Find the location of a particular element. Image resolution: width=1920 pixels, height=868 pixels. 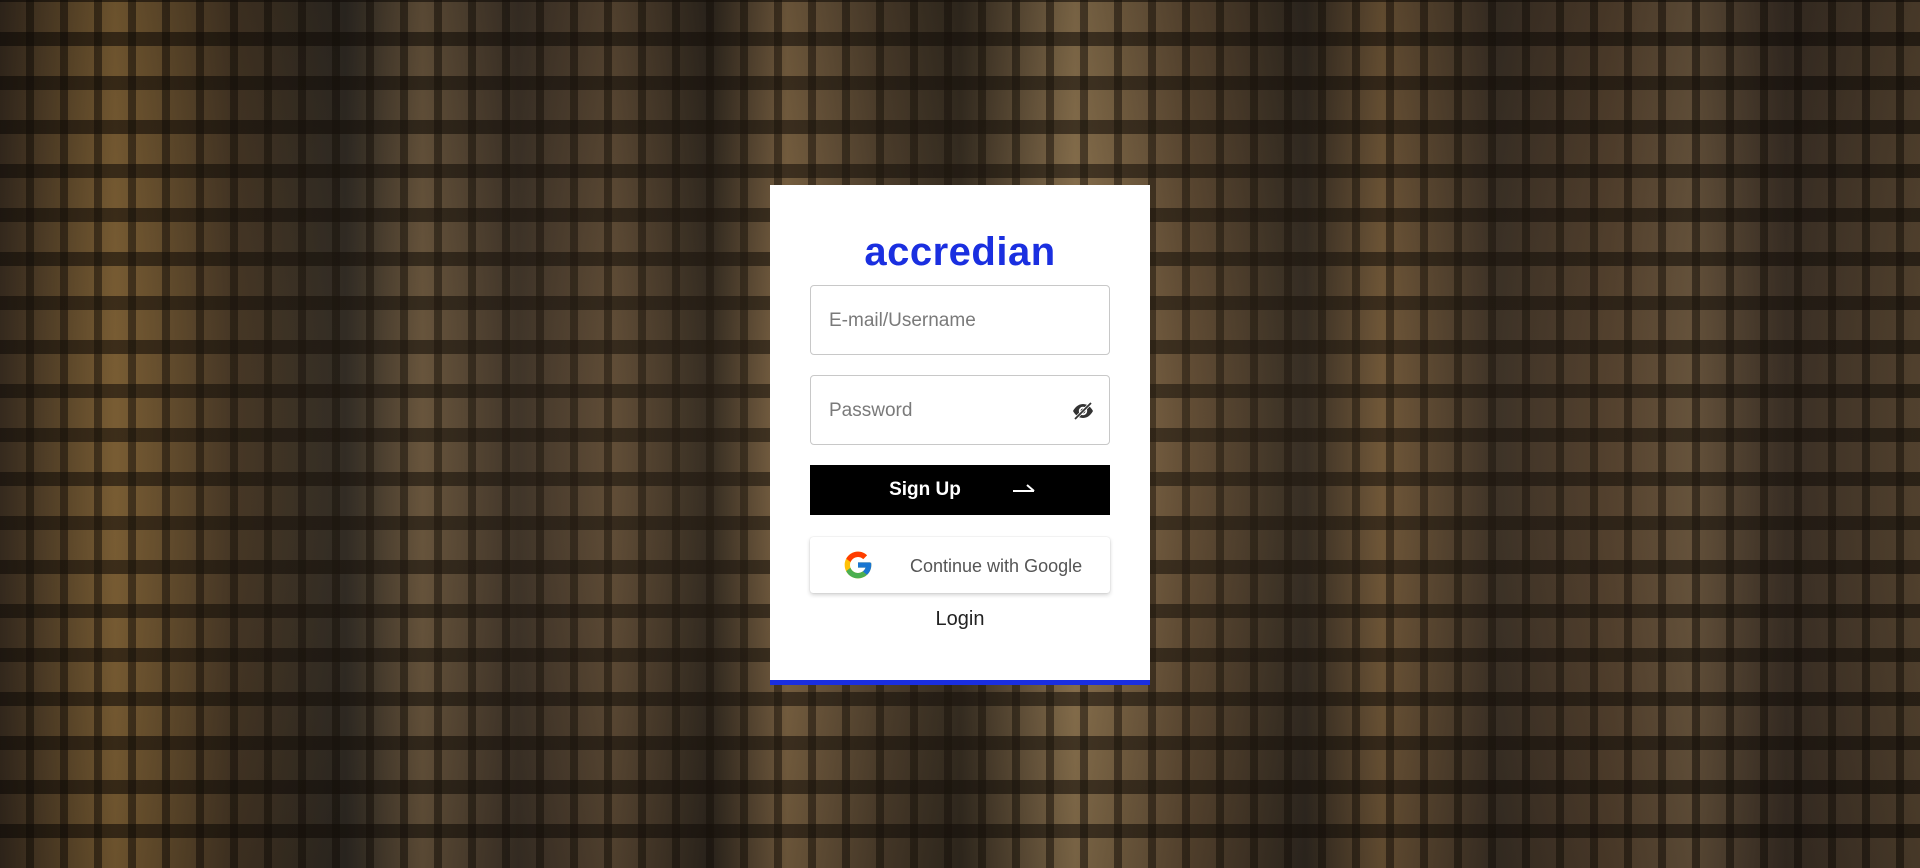

password-input is located at coordinates (949, 411).